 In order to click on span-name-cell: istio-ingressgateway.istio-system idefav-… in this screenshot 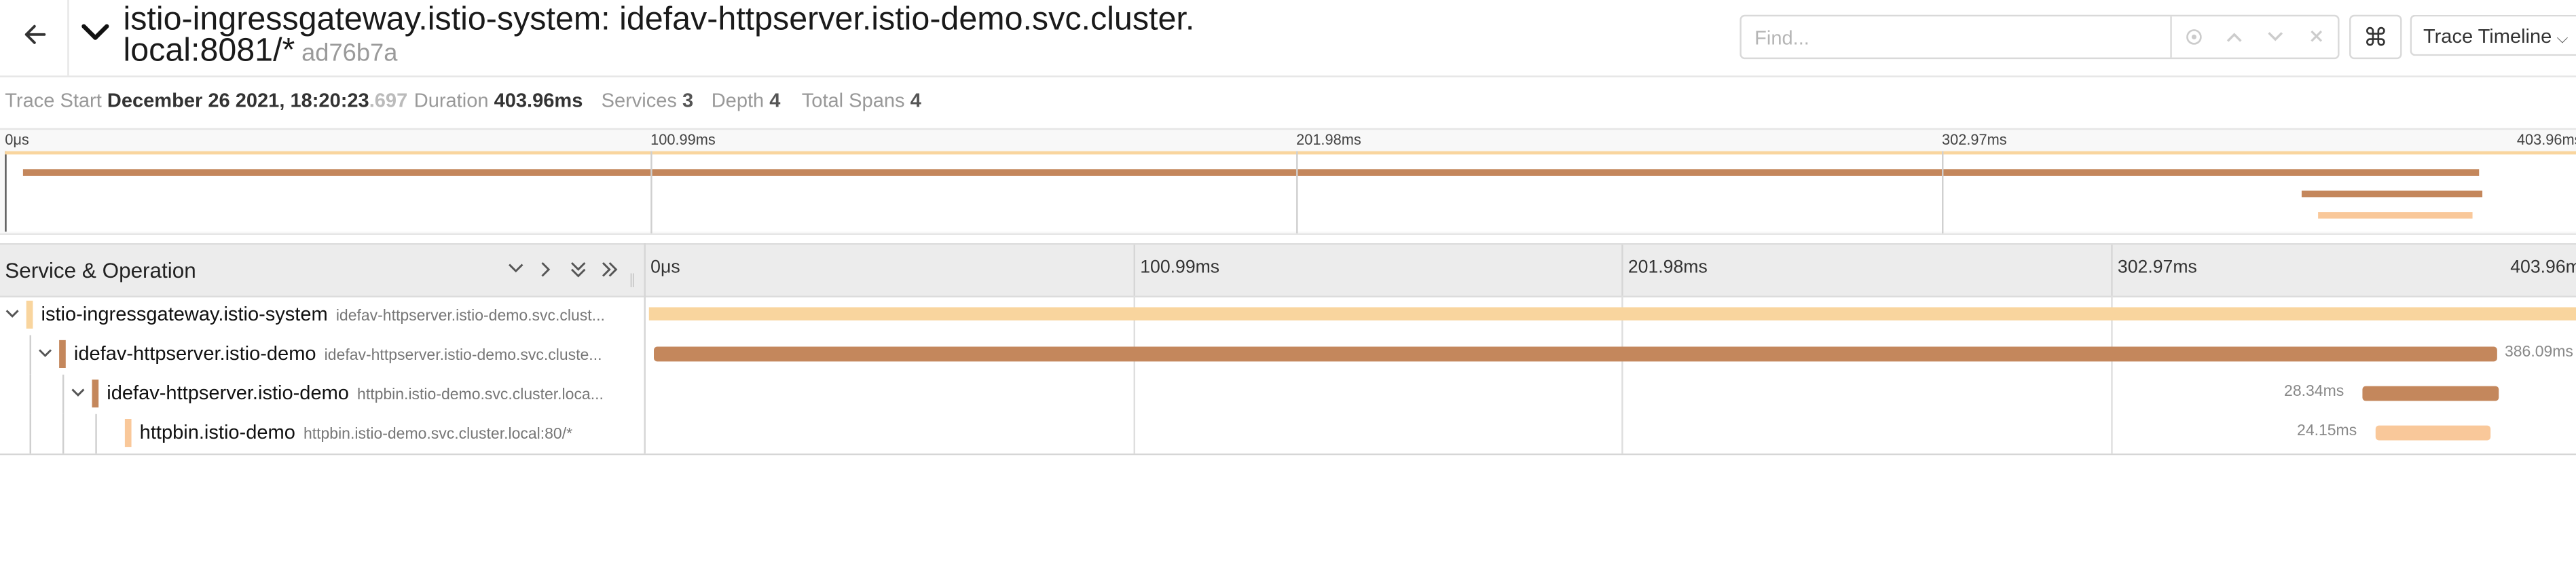, I will do `click(322, 315)`.